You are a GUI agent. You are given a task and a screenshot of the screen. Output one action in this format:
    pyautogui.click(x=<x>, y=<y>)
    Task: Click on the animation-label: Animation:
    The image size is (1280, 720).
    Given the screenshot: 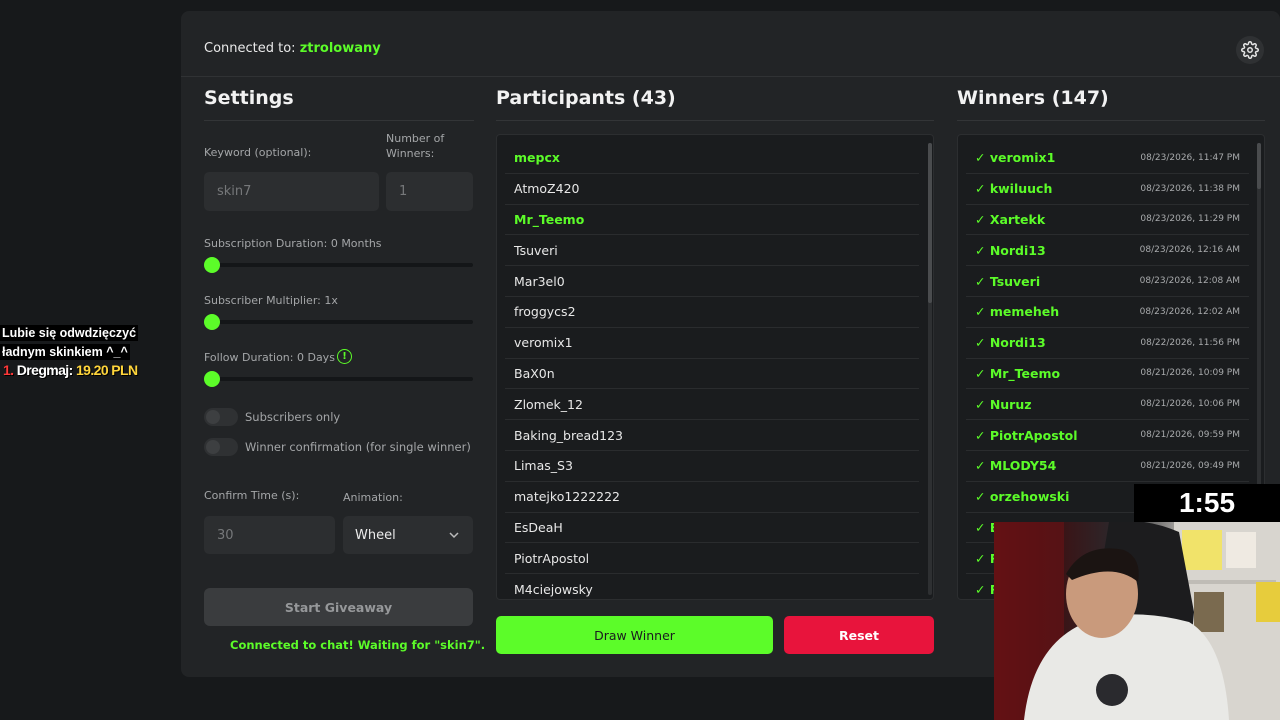 What is the action you would take?
    pyautogui.click(x=373, y=497)
    